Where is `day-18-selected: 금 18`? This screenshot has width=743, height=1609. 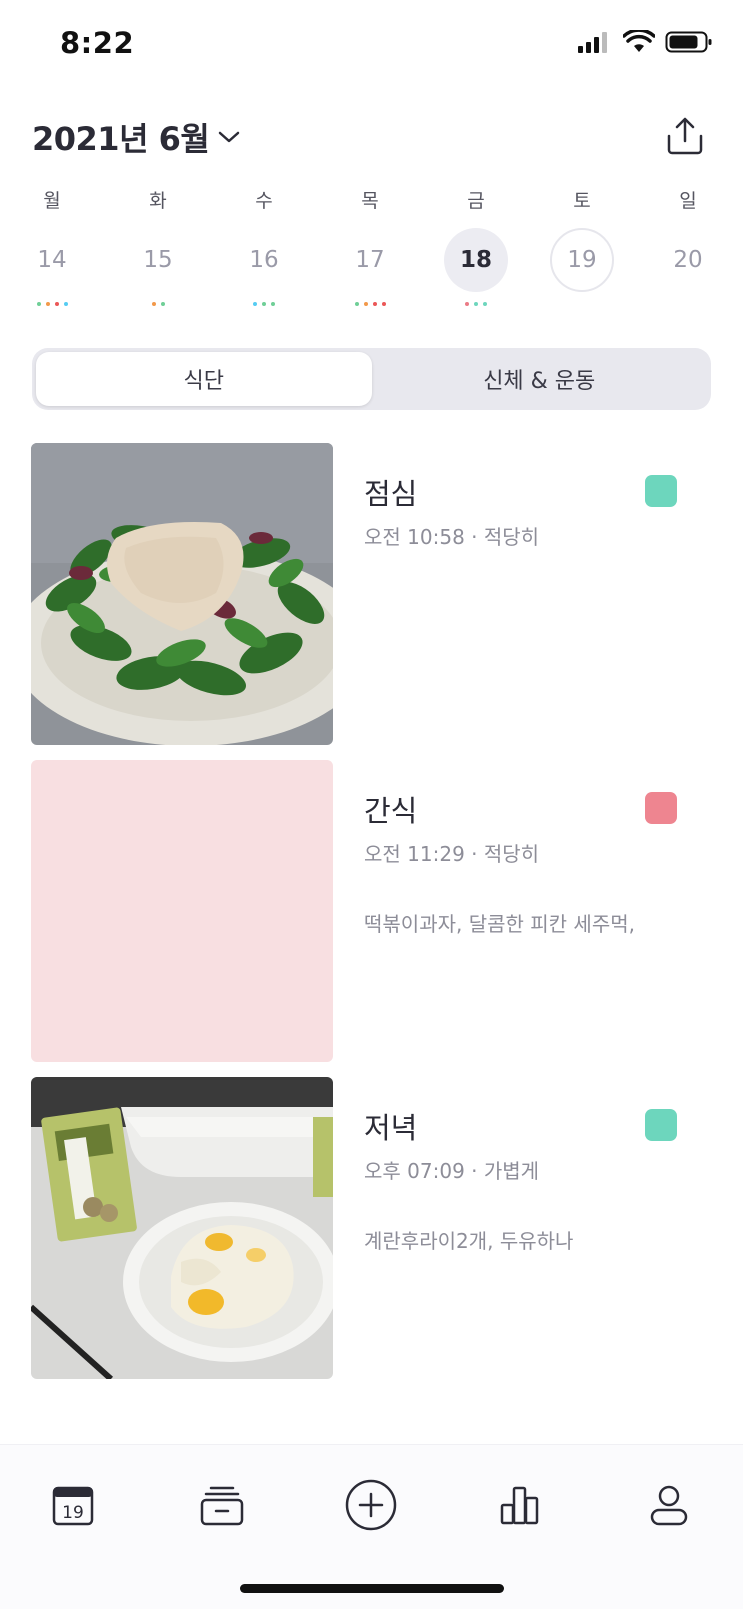
day-18-selected: 금 18 is located at coordinates (476, 247).